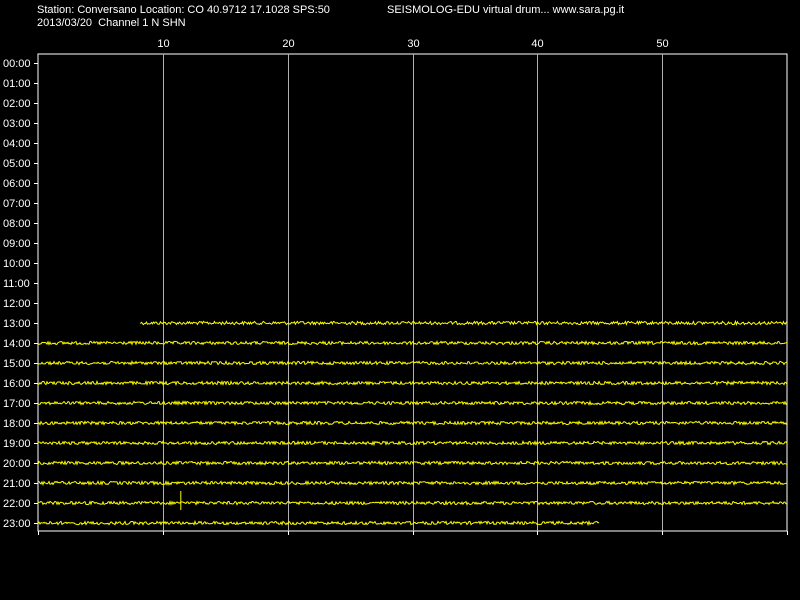 The height and width of the screenshot is (600, 800). Describe the element at coordinates (17, 224) in the screenshot. I see `row-label-0800: 08:00` at that location.